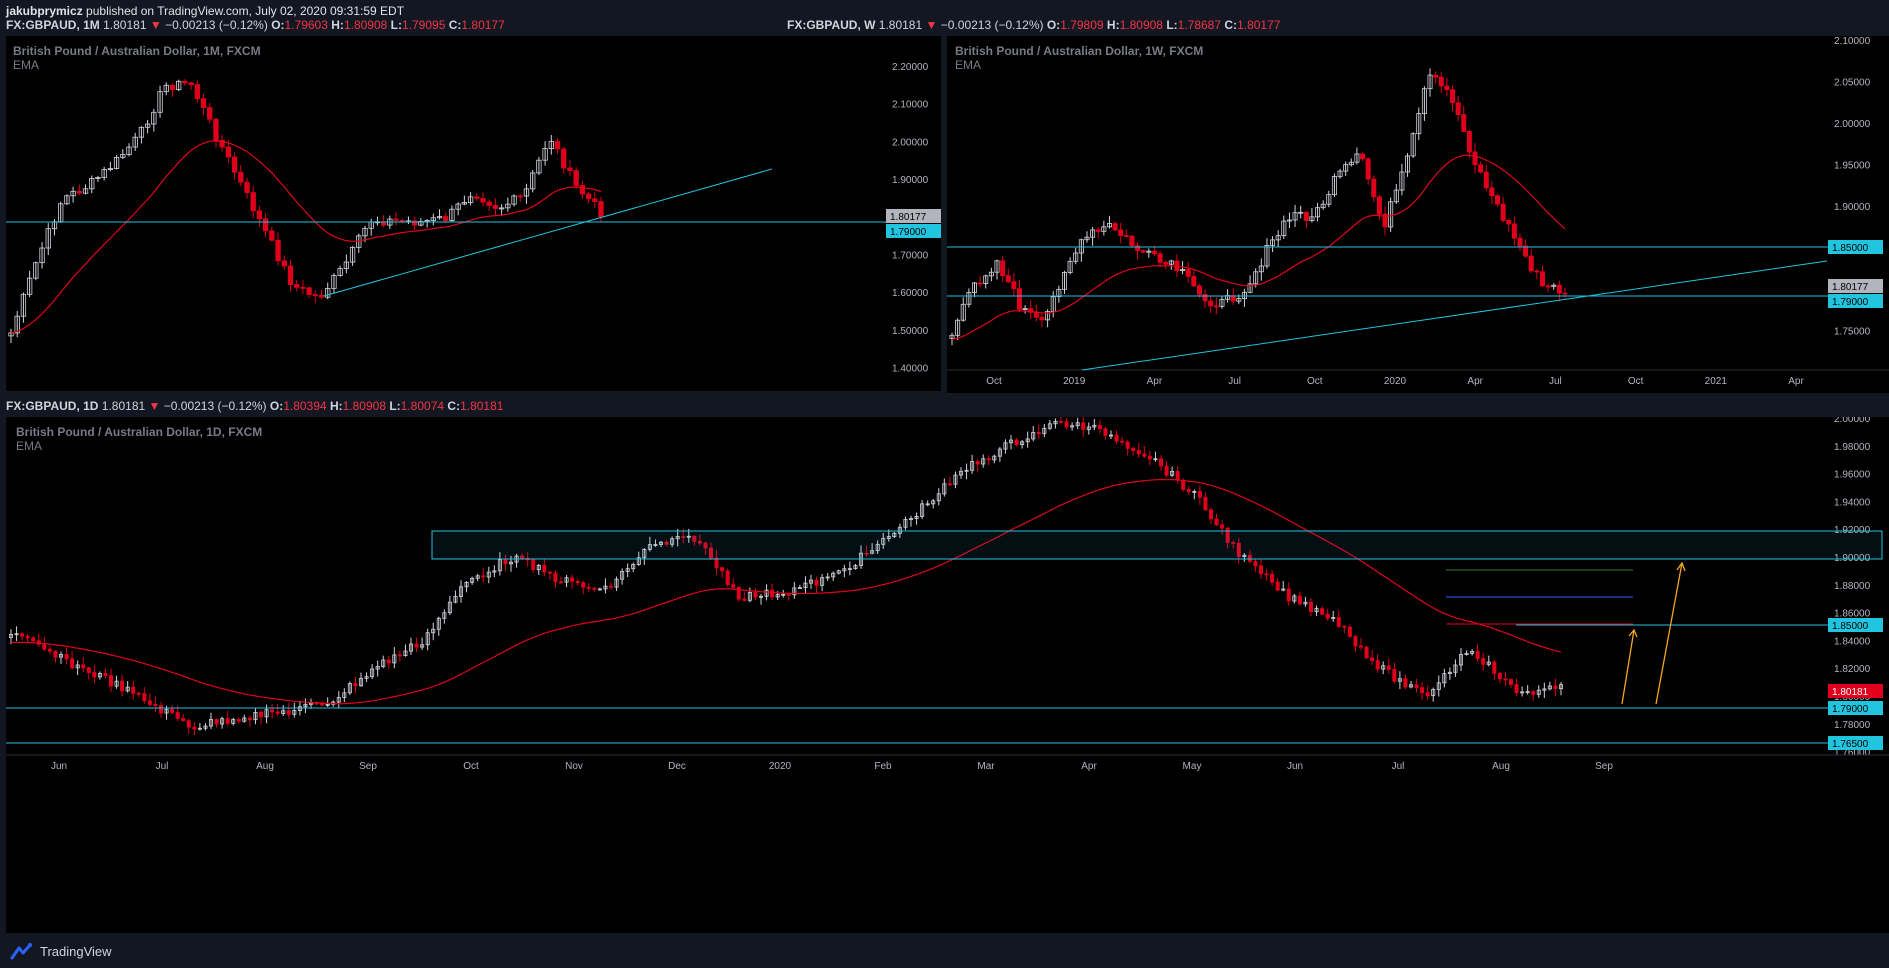 This screenshot has width=1889, height=968. I want to click on time-axis-label: 2020, so click(780, 766).